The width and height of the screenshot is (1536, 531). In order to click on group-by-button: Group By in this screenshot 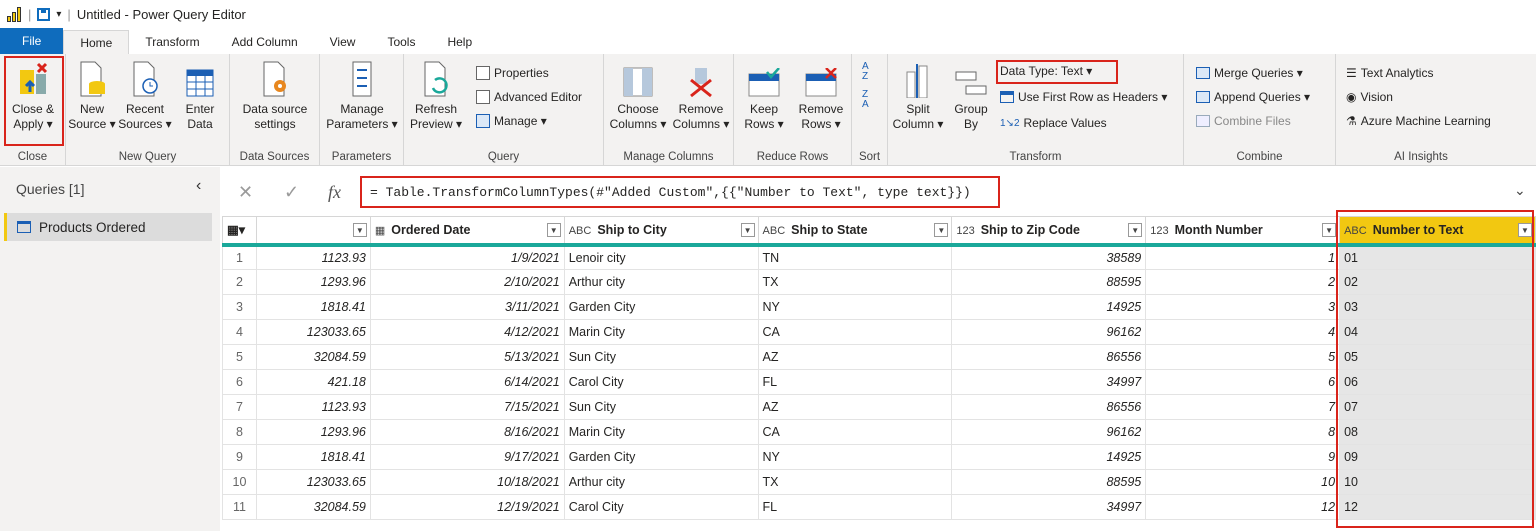, I will do `click(971, 95)`.